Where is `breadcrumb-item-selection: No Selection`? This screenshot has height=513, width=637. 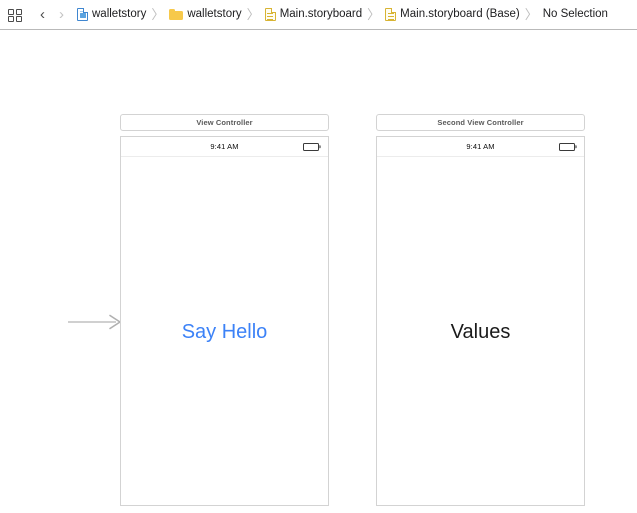 breadcrumb-item-selection: No Selection is located at coordinates (575, 14).